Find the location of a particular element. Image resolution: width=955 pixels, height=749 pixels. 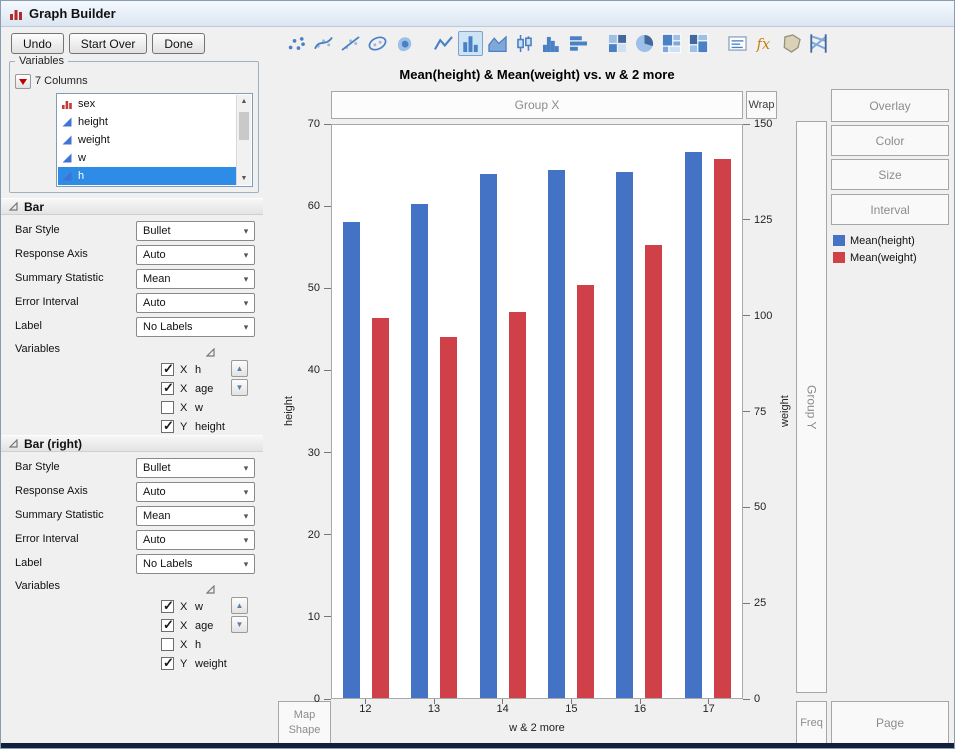

box-plot-icon is located at coordinates (524, 43).